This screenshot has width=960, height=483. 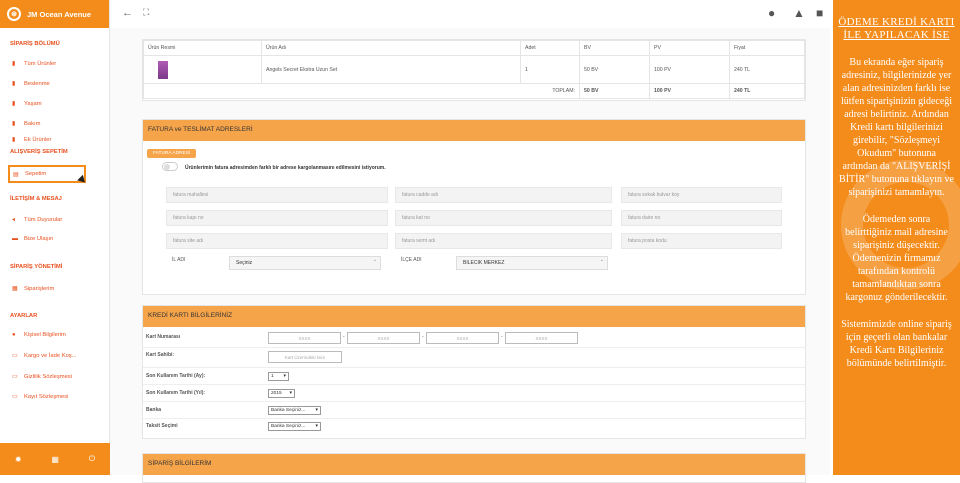 What do you see at coordinates (391, 69) in the screenshot?
I see `product-name: Angels Secret Ekstra Uzun Set` at bounding box center [391, 69].